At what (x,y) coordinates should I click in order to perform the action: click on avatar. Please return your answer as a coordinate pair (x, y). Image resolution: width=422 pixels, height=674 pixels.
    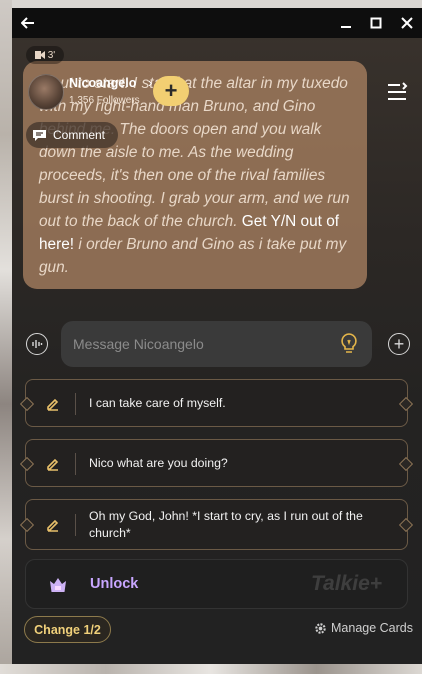
    Looking at the image, I should click on (46, 92).